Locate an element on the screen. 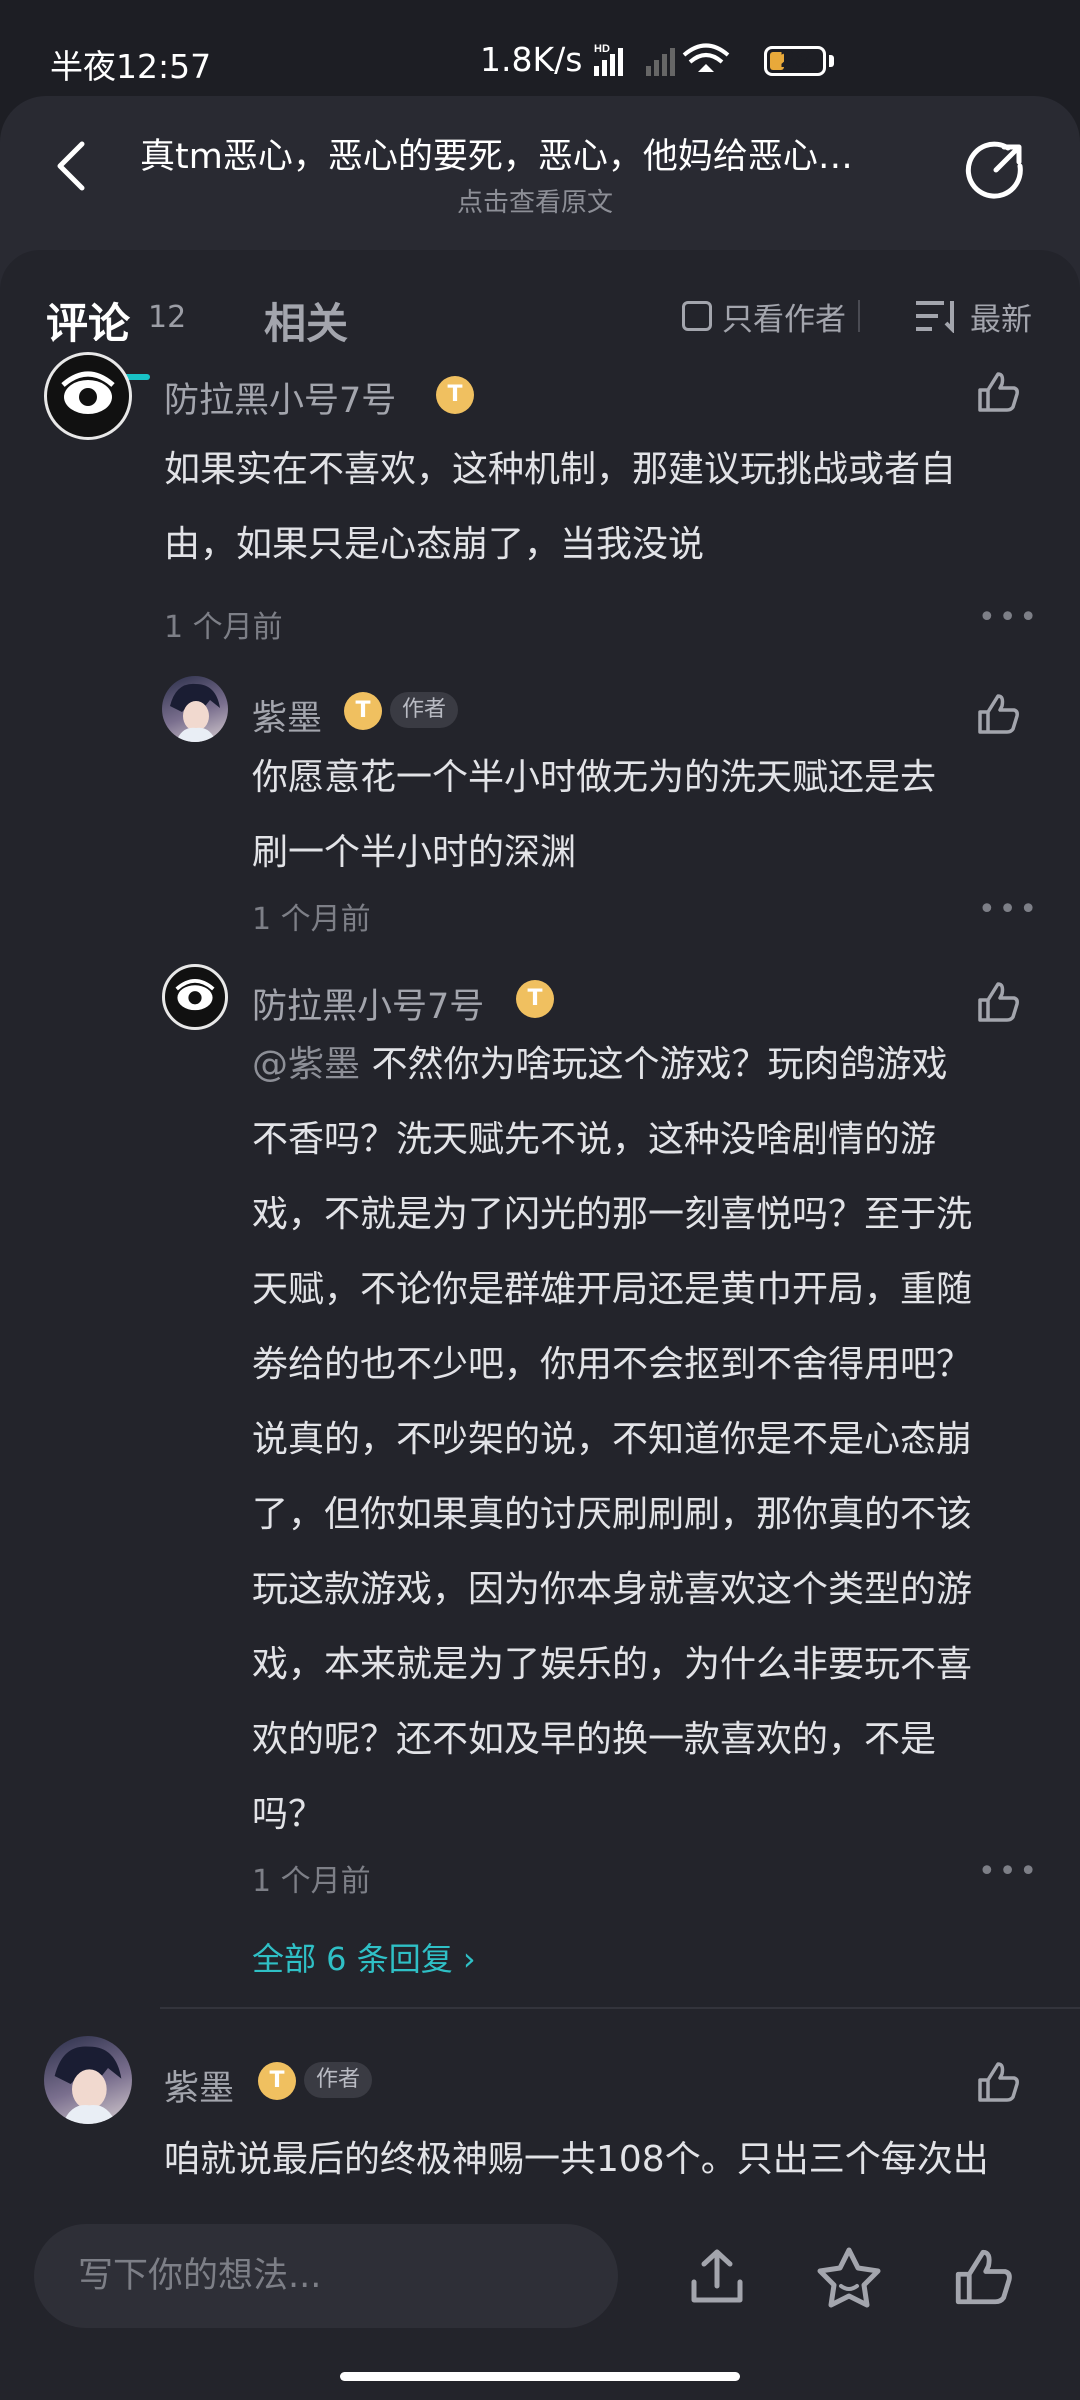 This screenshot has width=1080, height=2400. author-only-label: 只看作者 is located at coordinates (784, 319).